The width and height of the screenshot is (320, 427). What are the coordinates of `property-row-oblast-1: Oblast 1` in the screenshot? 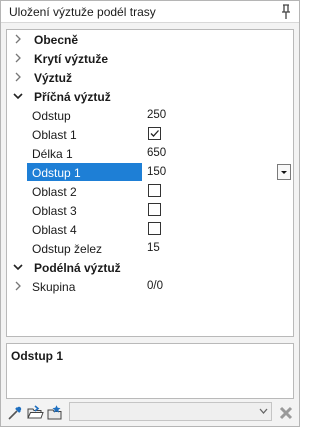 It's located at (150, 134).